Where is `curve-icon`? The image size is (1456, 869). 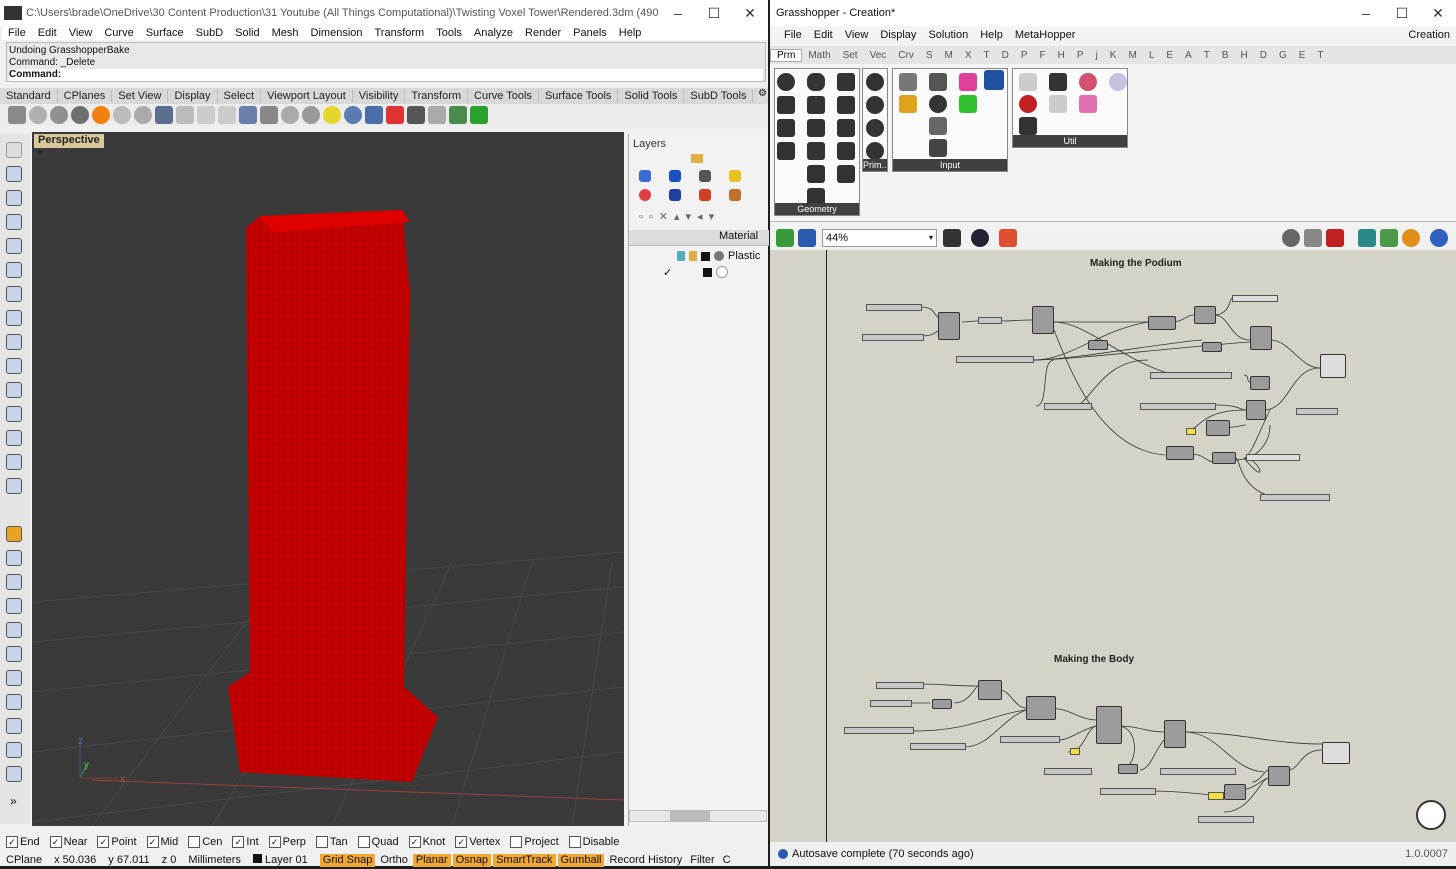 curve-icon is located at coordinates (14, 294).